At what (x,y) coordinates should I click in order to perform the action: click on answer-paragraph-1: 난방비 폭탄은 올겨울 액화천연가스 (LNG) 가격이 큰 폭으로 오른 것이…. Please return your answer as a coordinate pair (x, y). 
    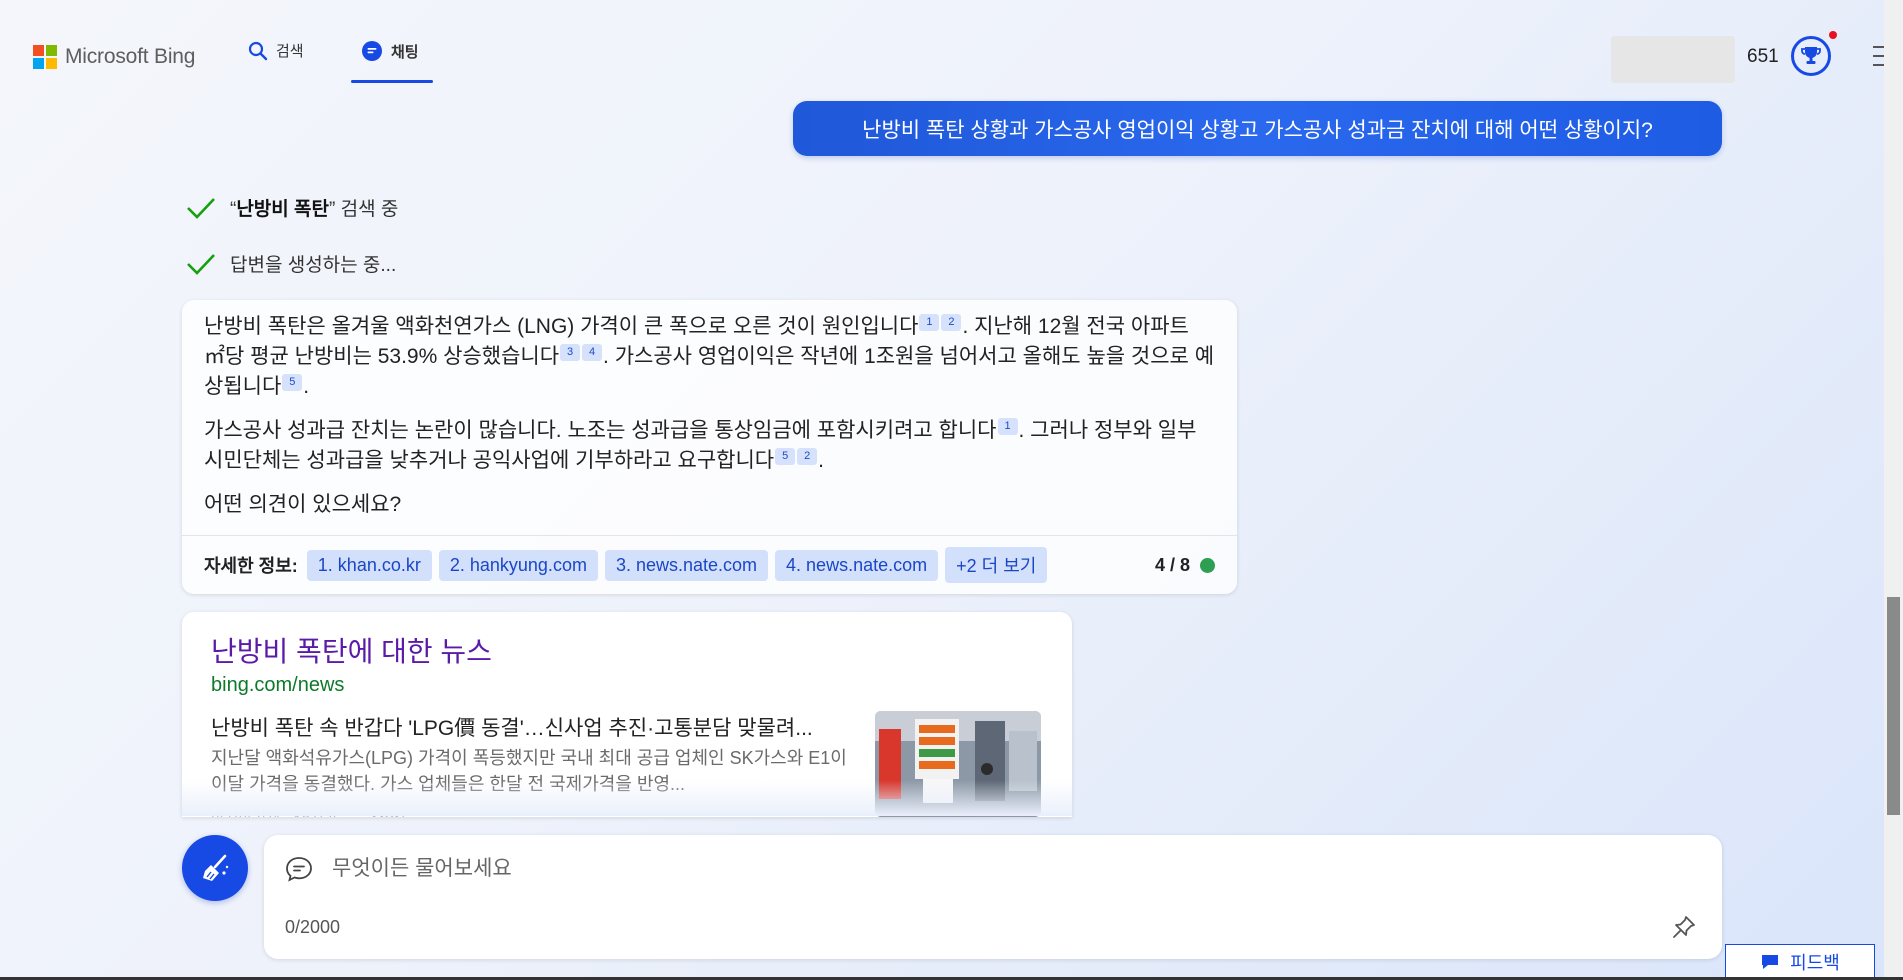
    Looking at the image, I should click on (709, 356).